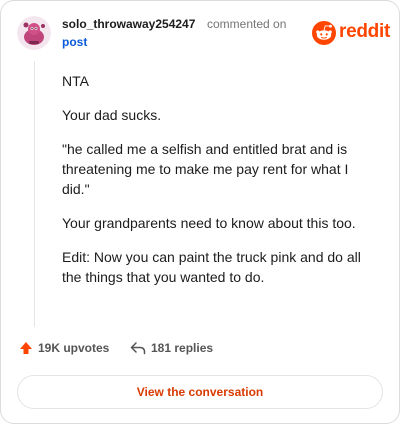 The width and height of the screenshot is (400, 424). I want to click on upvote-arrow-icon, so click(26, 348).